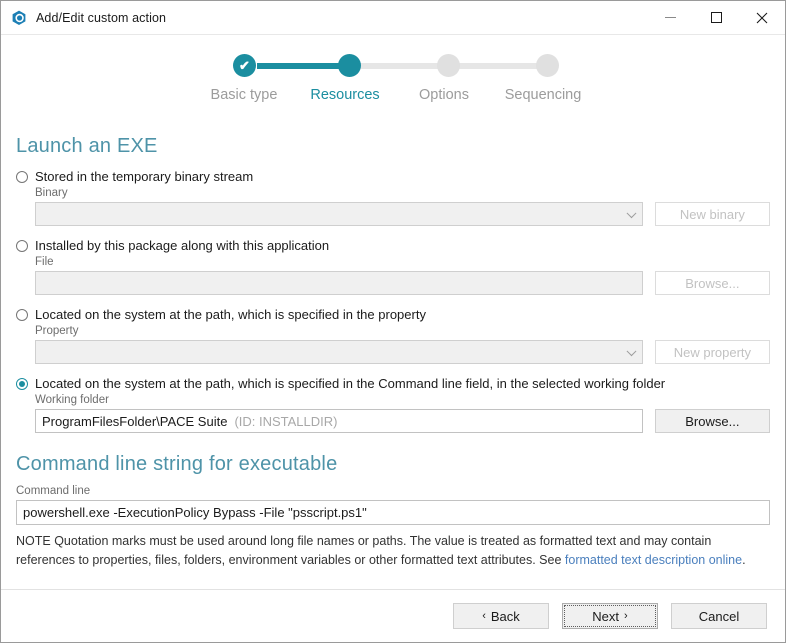 The height and width of the screenshot is (643, 786). I want to click on close-icon, so click(762, 17).